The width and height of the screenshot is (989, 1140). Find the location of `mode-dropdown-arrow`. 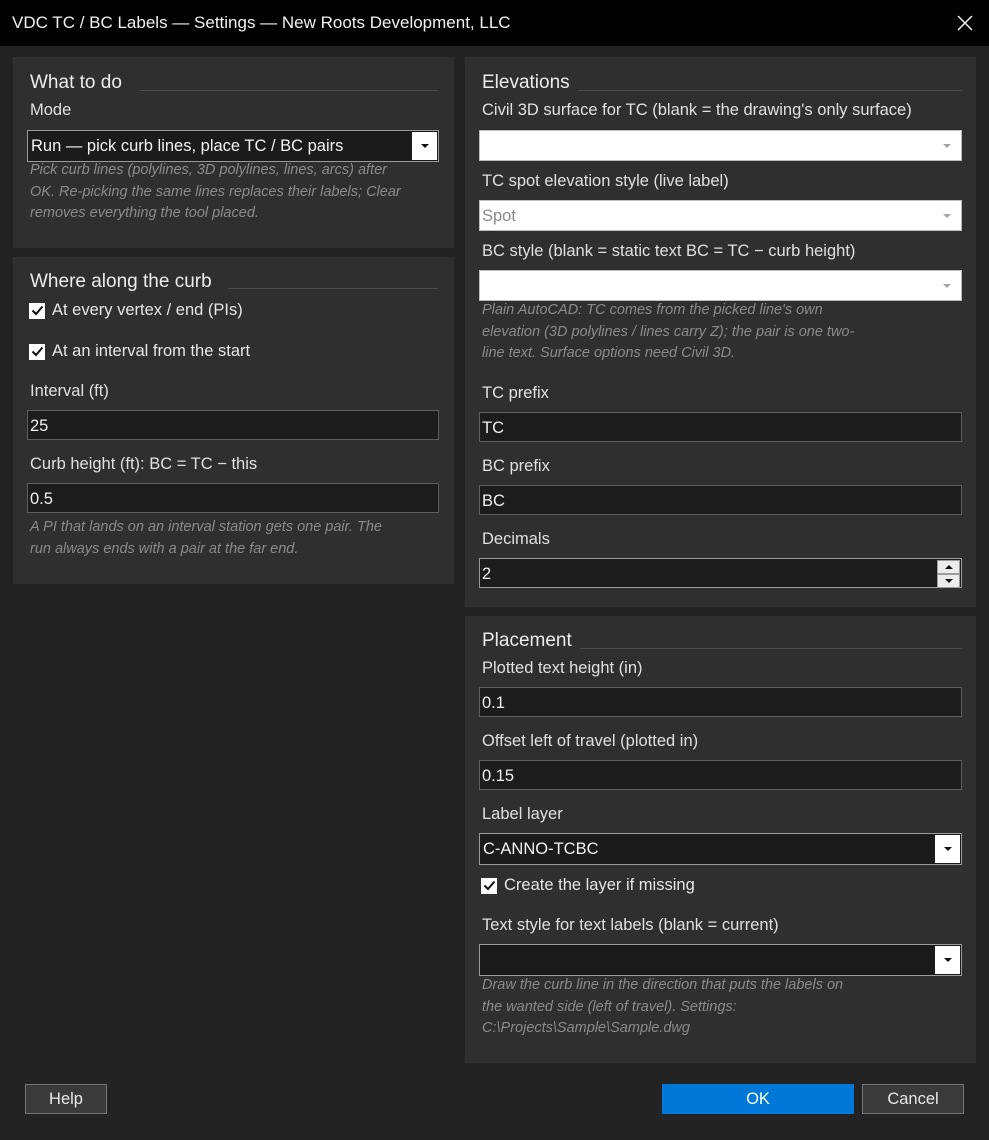

mode-dropdown-arrow is located at coordinates (424, 146).